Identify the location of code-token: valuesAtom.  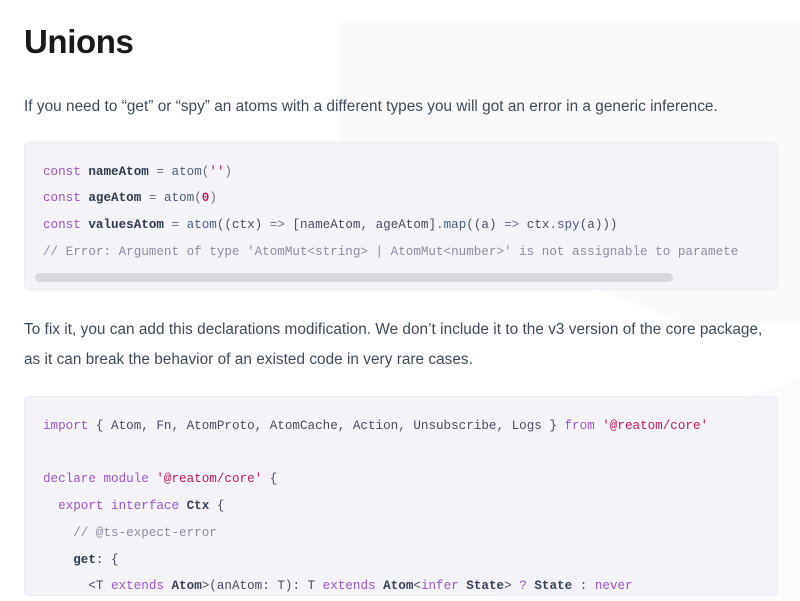
(126, 225).